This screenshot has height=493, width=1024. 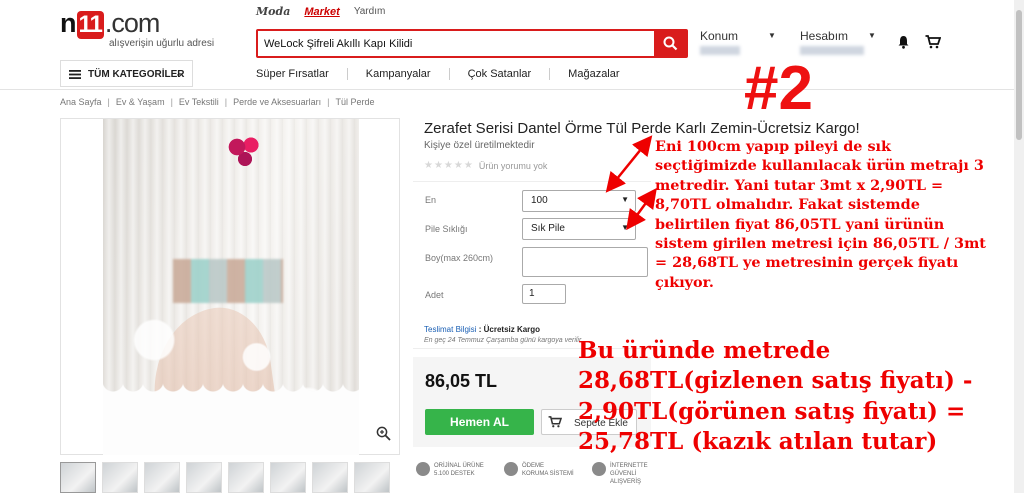 I want to click on scrollbar-thumb, so click(x=1019, y=75).